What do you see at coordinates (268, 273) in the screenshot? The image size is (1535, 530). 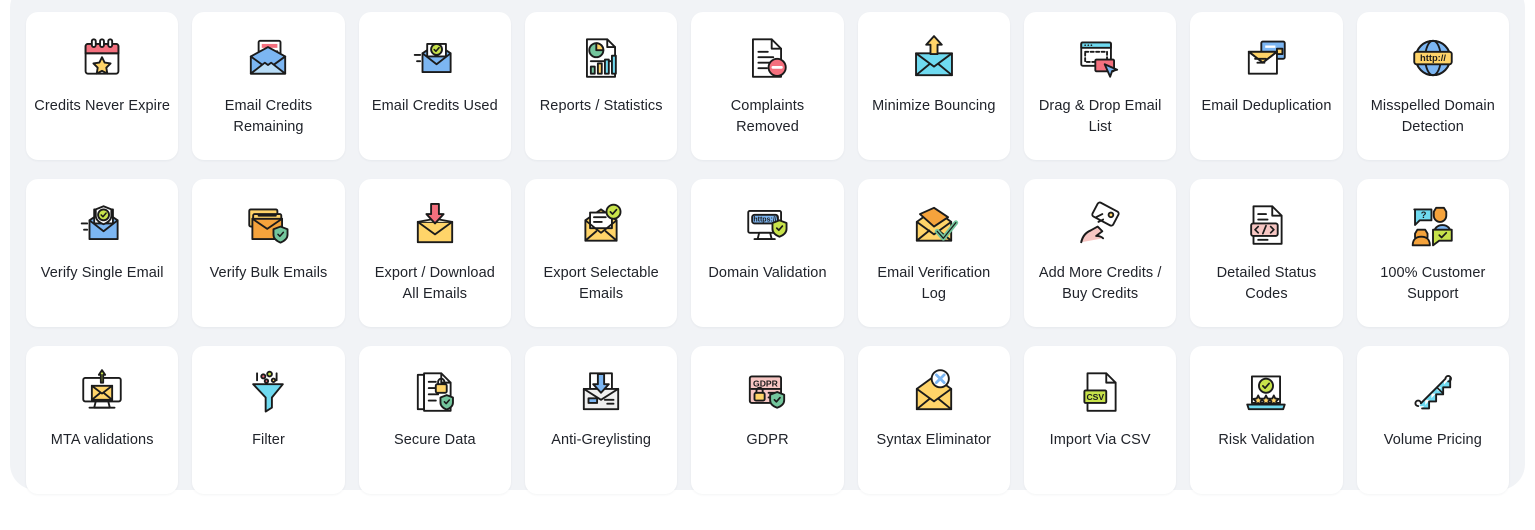 I see `feature-label: Verify Bulk Emails` at bounding box center [268, 273].